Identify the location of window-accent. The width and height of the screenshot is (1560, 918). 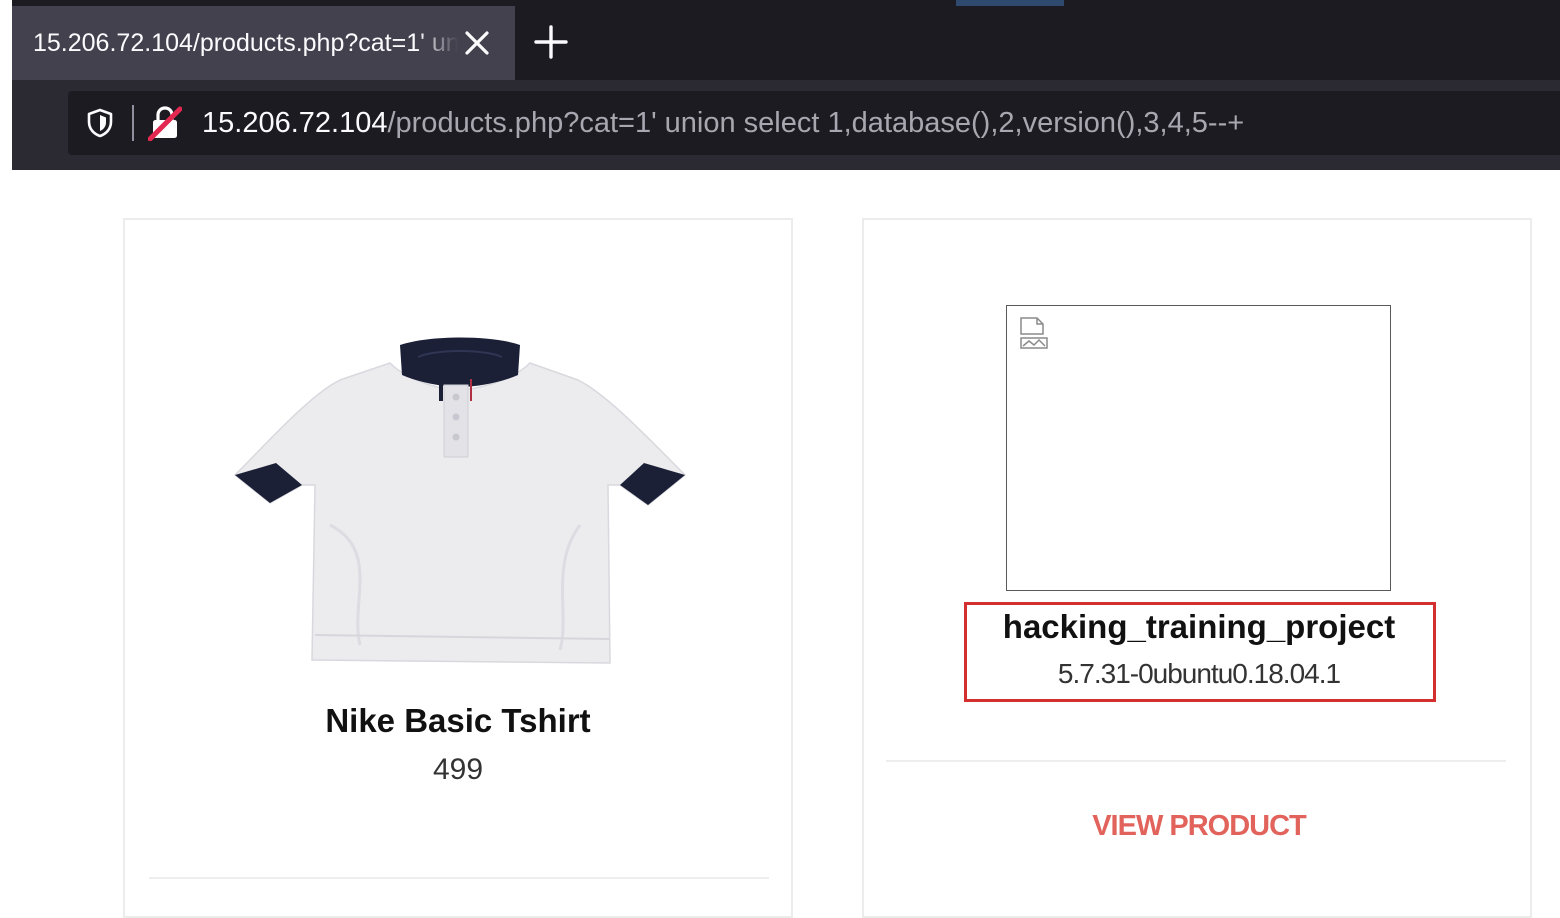
(1010, 3).